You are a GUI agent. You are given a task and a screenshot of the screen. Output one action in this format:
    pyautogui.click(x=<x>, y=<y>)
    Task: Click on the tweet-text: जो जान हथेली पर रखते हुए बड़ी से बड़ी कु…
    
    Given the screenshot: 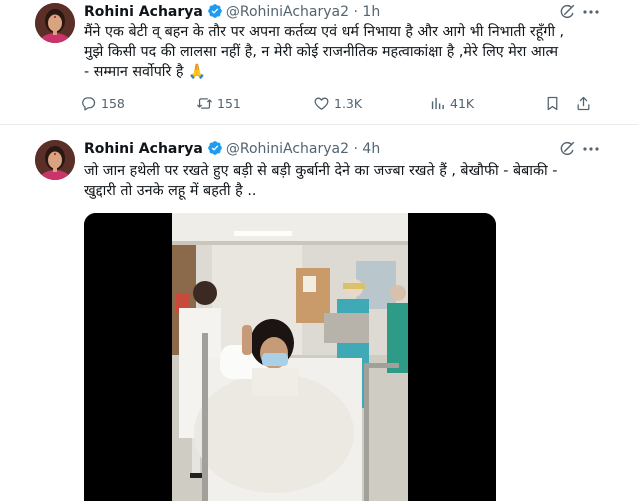 What is the action you would take?
    pyautogui.click(x=321, y=181)
    